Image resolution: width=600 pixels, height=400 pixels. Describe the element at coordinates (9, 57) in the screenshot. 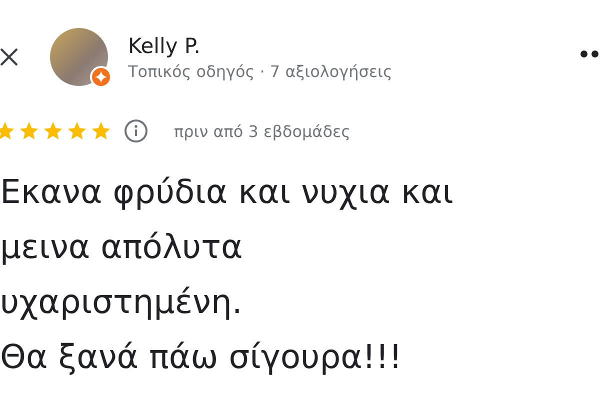

I see `close-icon` at that location.